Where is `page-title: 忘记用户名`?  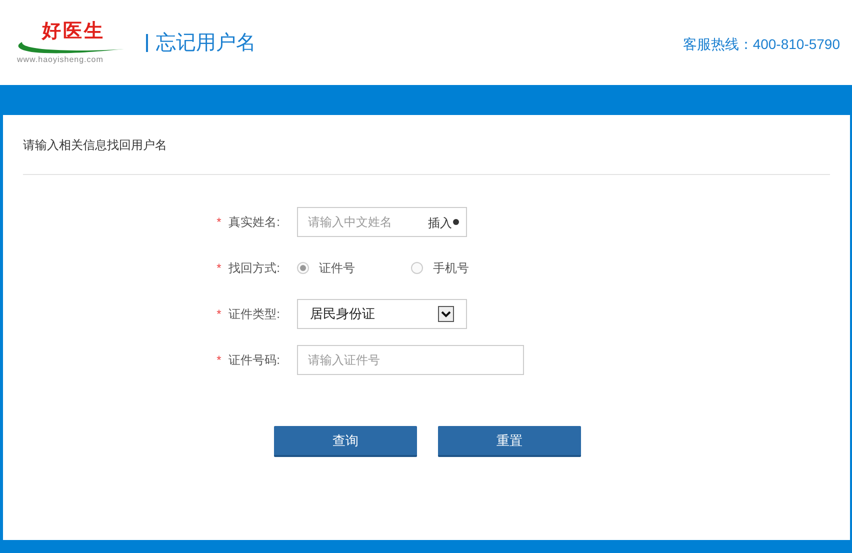
page-title: 忘记用户名 is located at coordinates (206, 43).